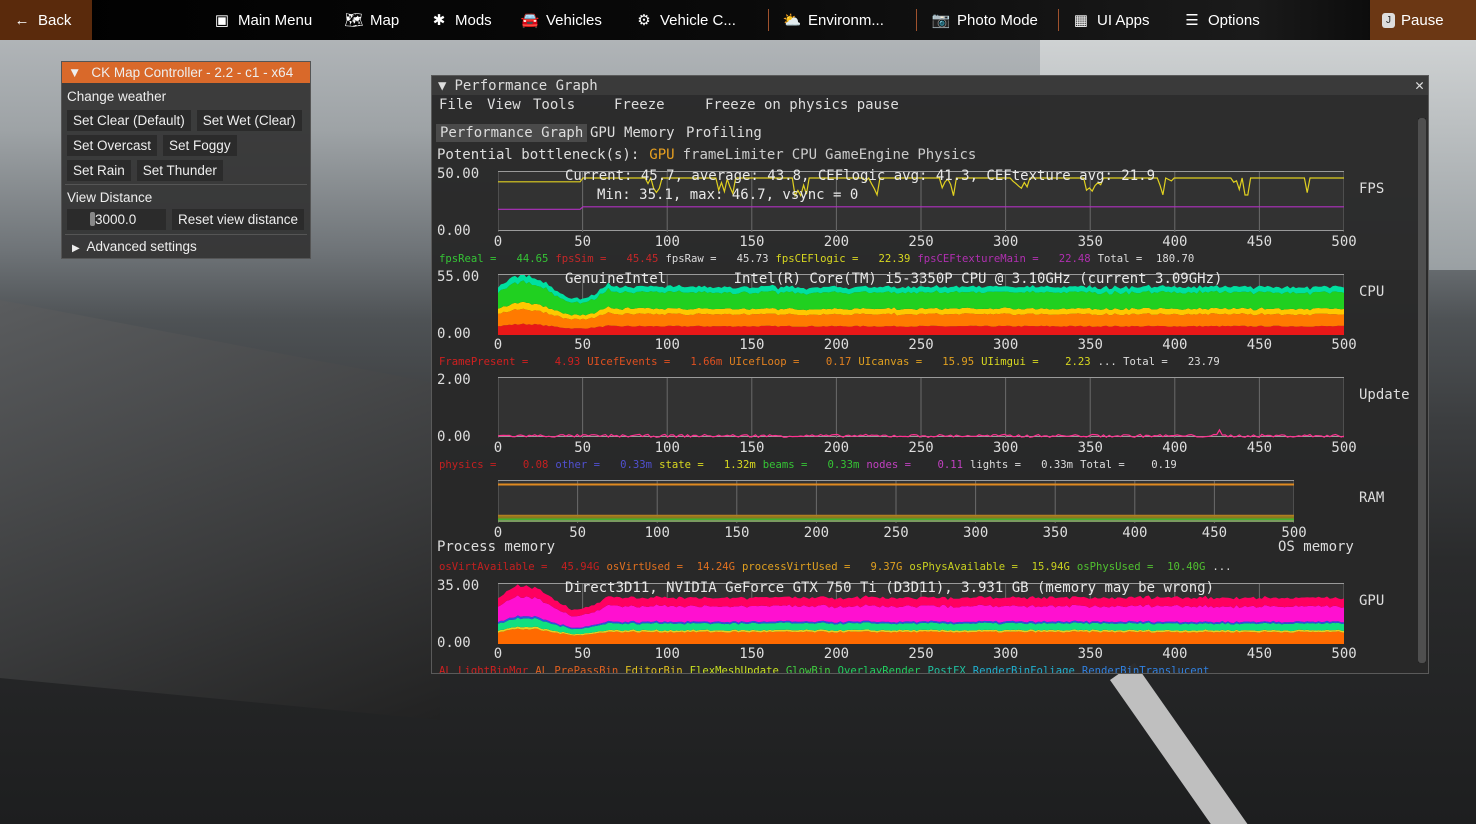  What do you see at coordinates (921, 242) in the screenshot?
I see `x-tick-label: 250` at bounding box center [921, 242].